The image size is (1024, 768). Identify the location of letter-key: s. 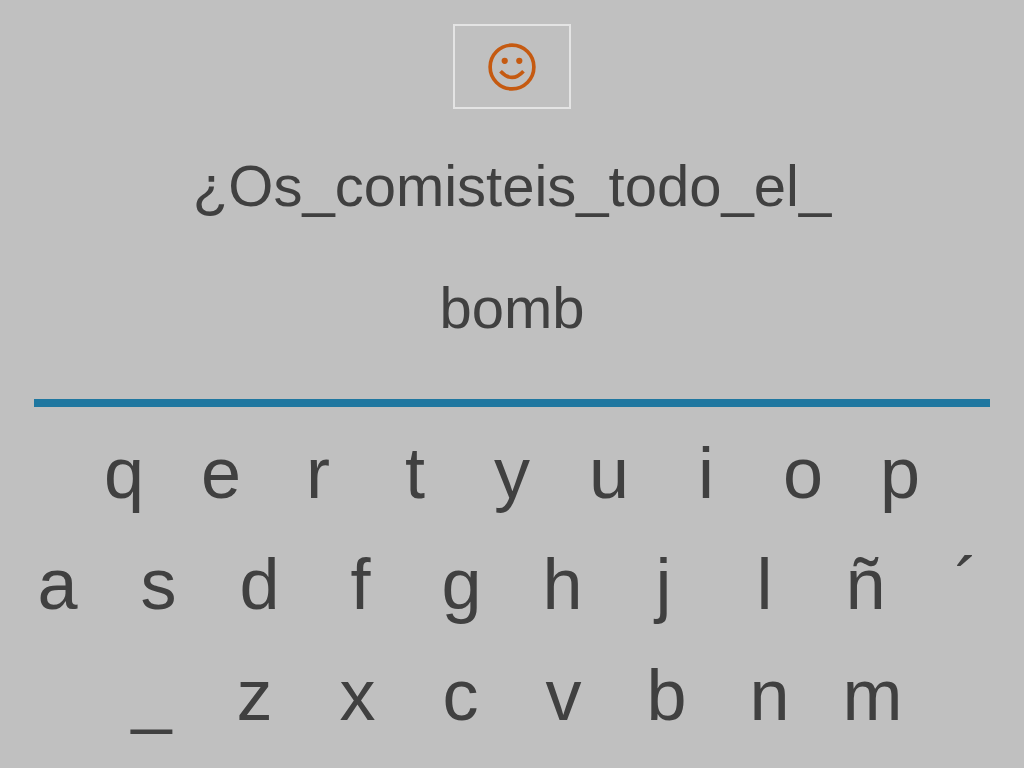
(158, 583).